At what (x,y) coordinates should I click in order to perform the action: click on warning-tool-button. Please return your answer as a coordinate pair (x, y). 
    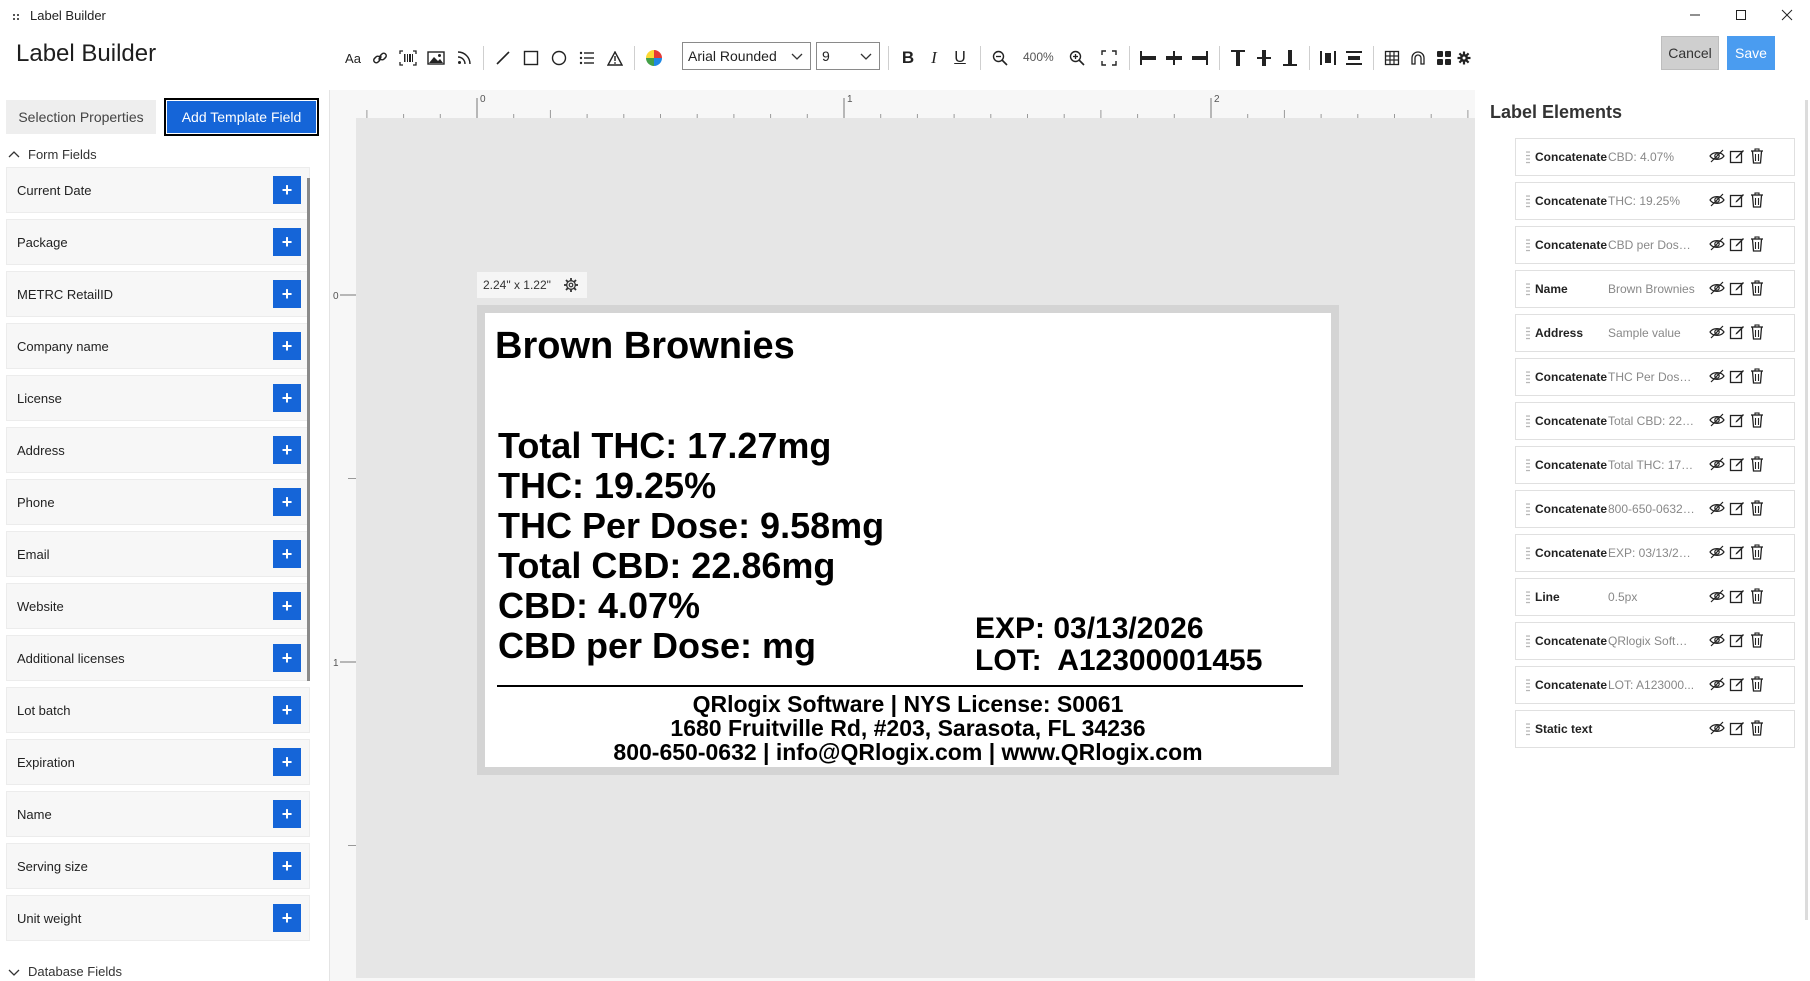
    Looking at the image, I should click on (615, 58).